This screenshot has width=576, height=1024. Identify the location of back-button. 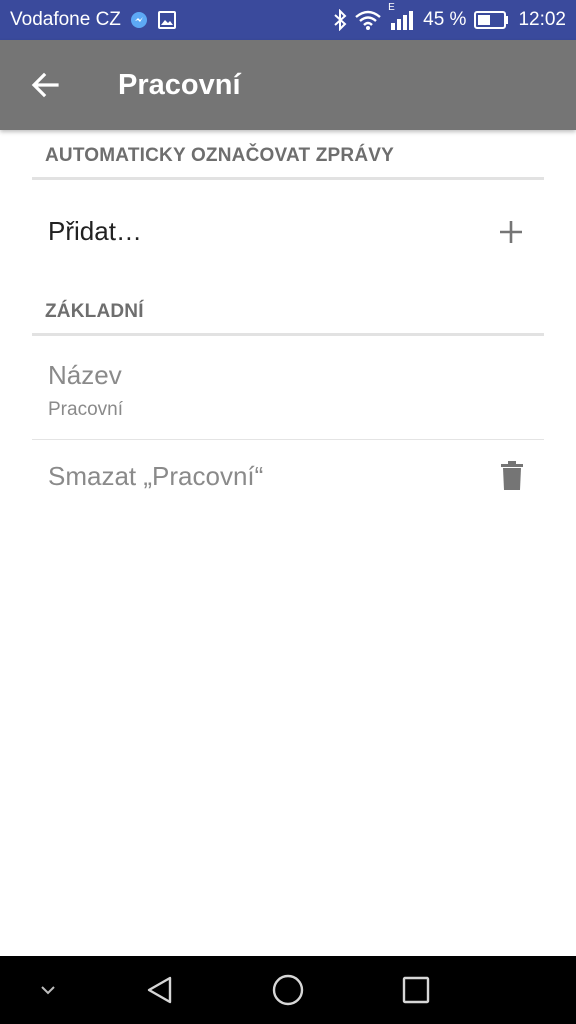
(45, 85).